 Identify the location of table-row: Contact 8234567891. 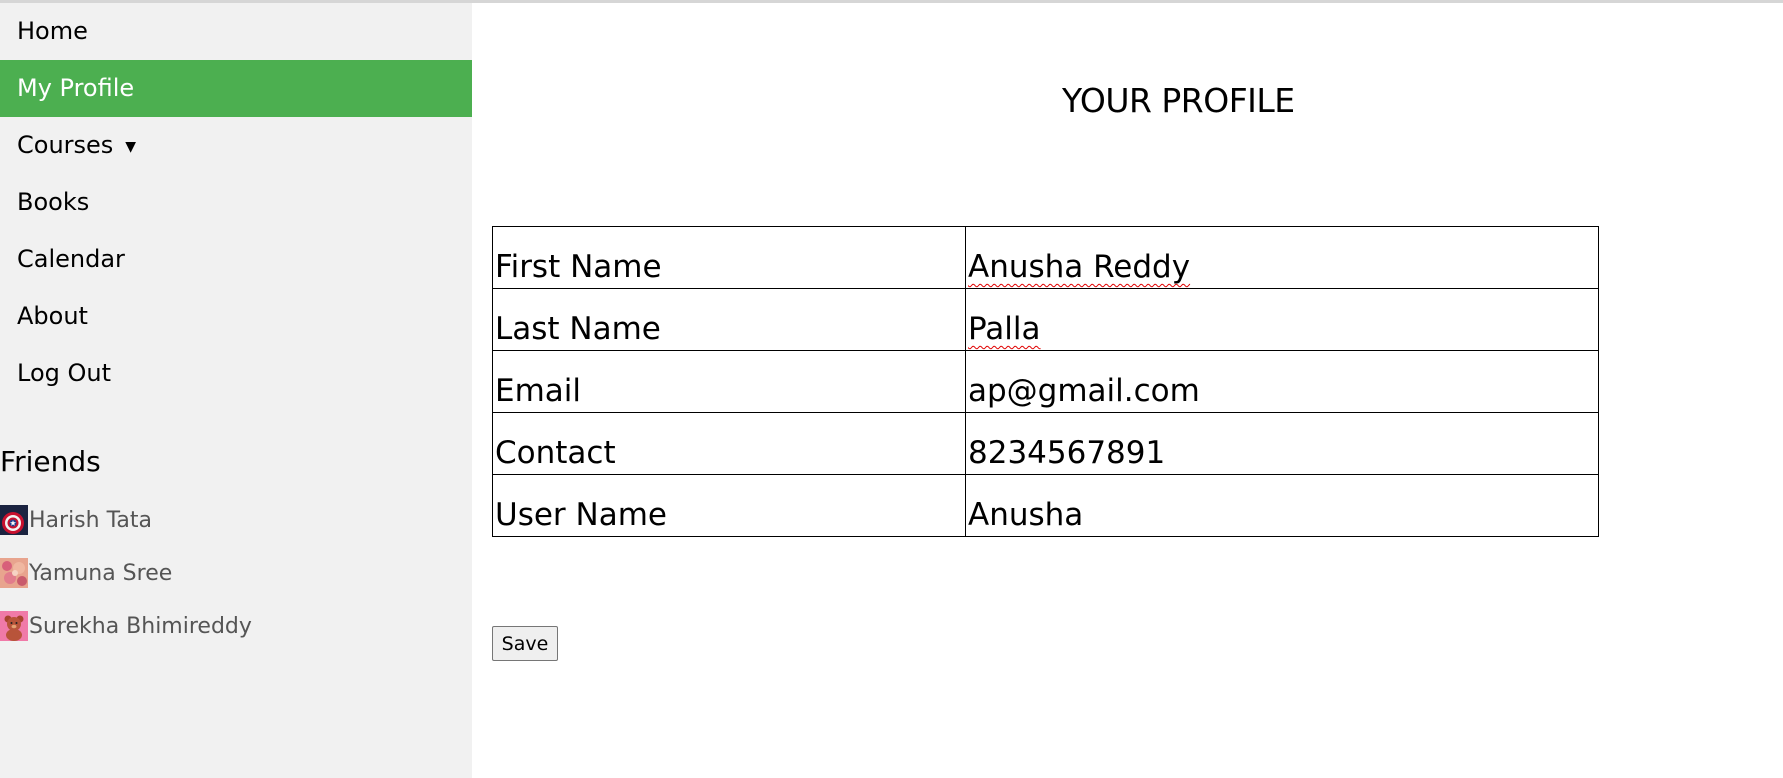
(1045, 443).